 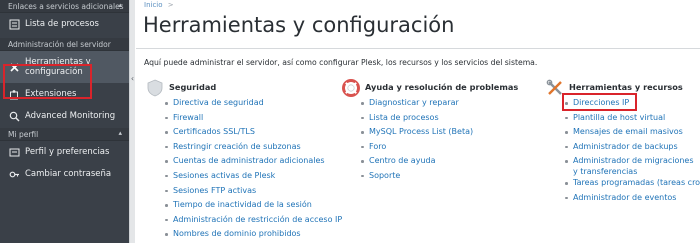 What do you see at coordinates (64, 24) in the screenshot?
I see `sidebar-item-process-list: Lista de procesos` at bounding box center [64, 24].